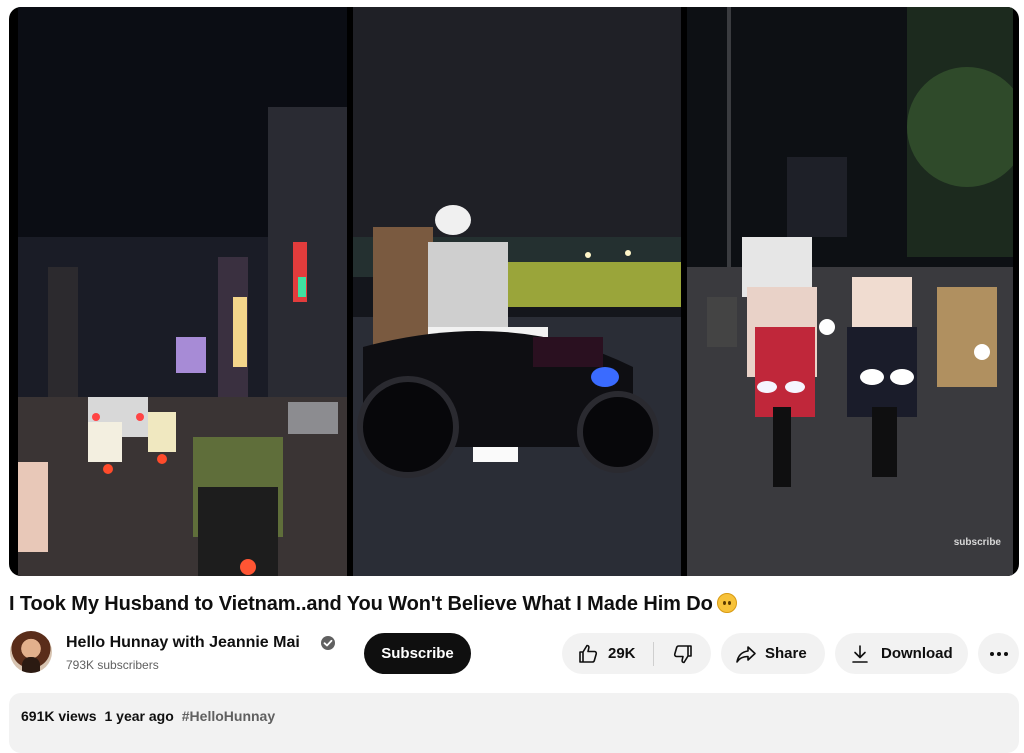 The image size is (1024, 753). Describe the element at coordinates (977, 542) in the screenshot. I see `subscribe-watermark: subscribe` at that location.